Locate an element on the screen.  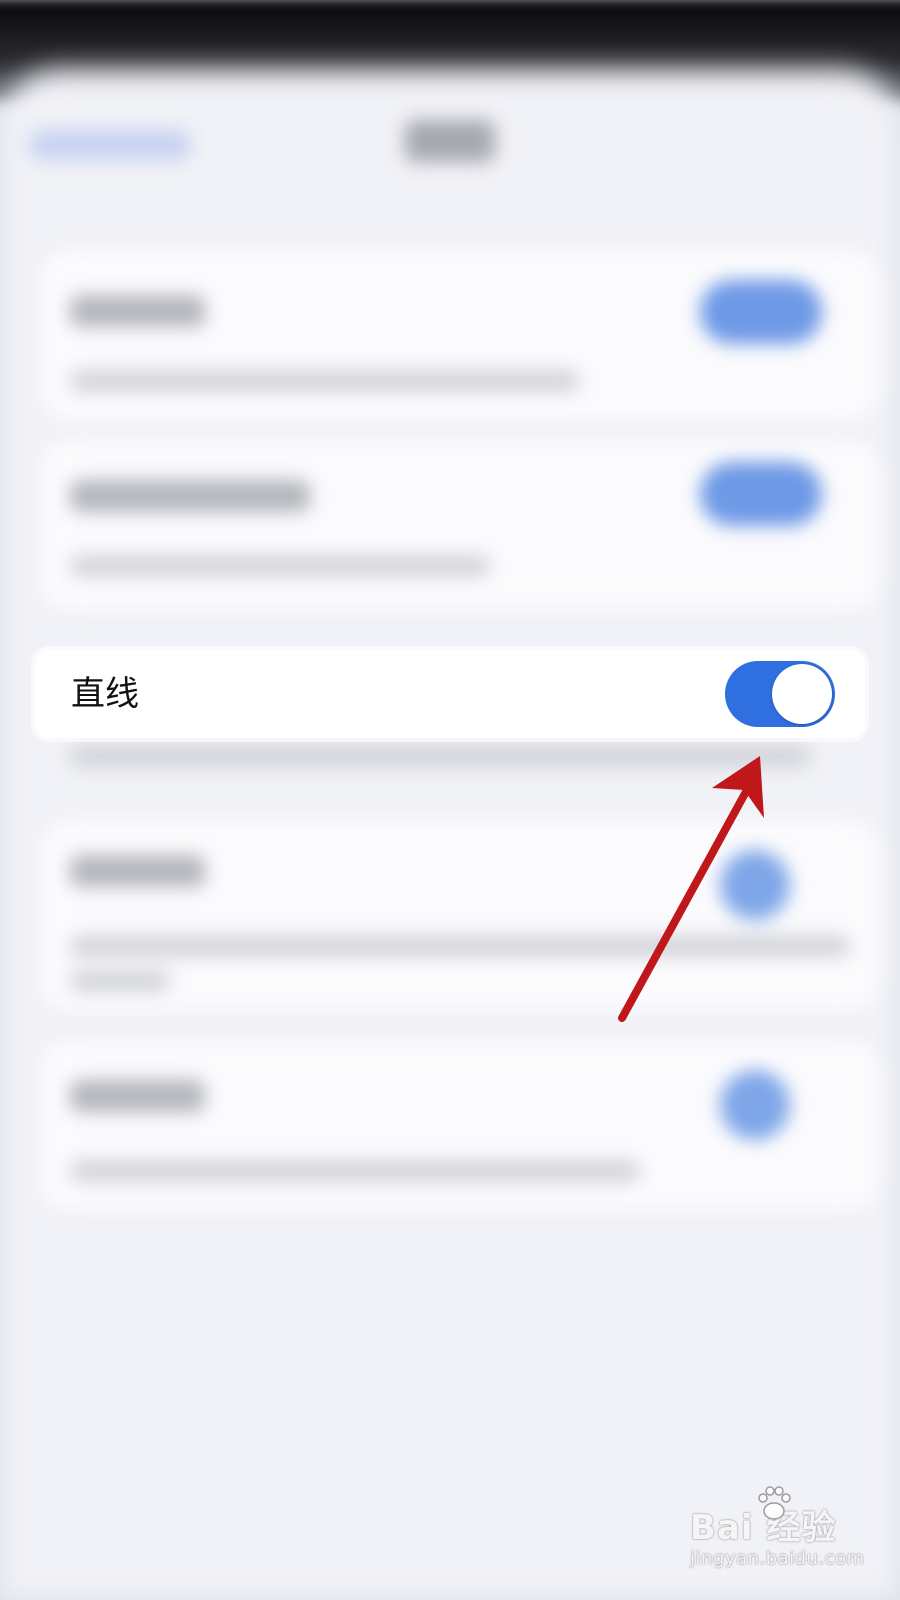
blurred-nav-title is located at coordinates (450, 141).